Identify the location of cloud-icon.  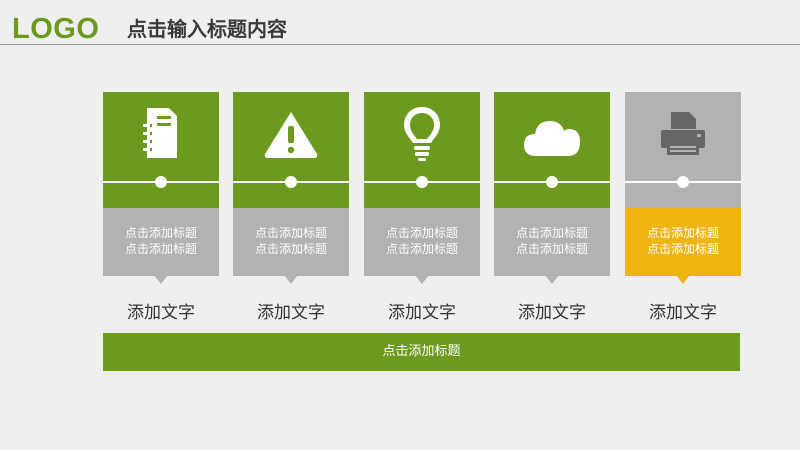
(552, 133).